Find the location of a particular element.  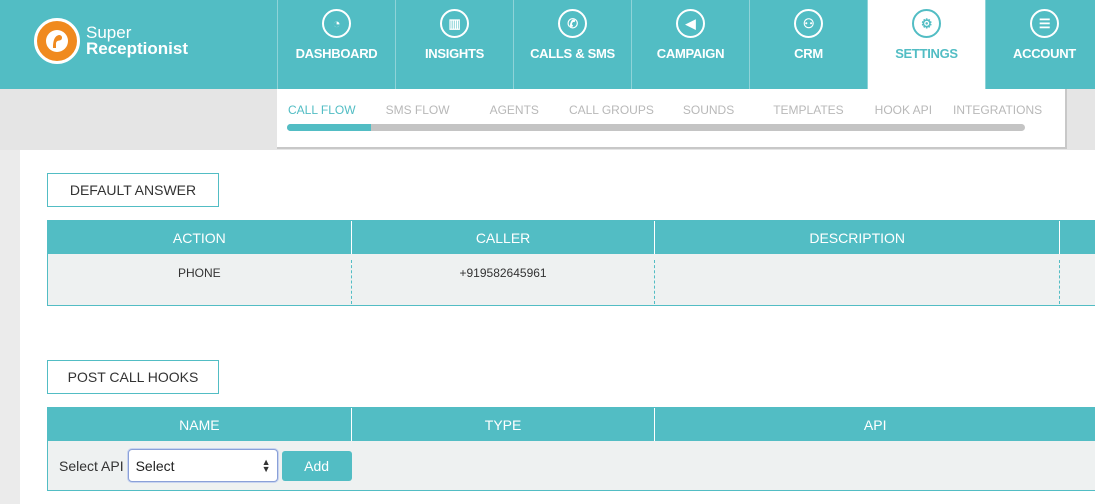

add-hook-button: Add is located at coordinates (316, 465).